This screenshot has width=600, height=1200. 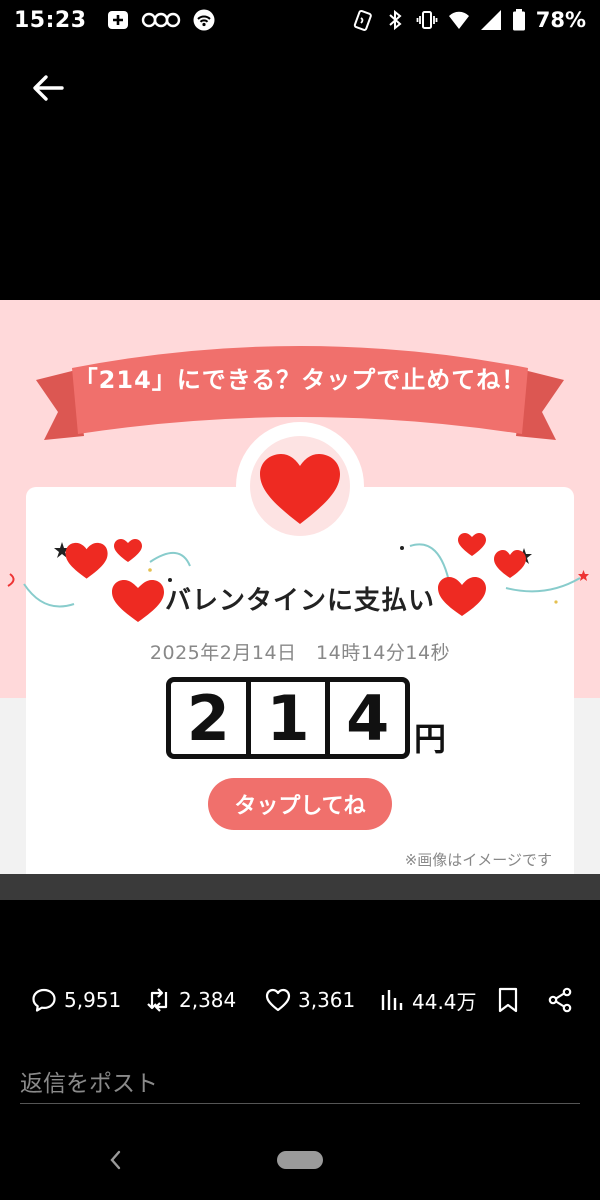 I want to click on back-arrow-icon, so click(x=48, y=88).